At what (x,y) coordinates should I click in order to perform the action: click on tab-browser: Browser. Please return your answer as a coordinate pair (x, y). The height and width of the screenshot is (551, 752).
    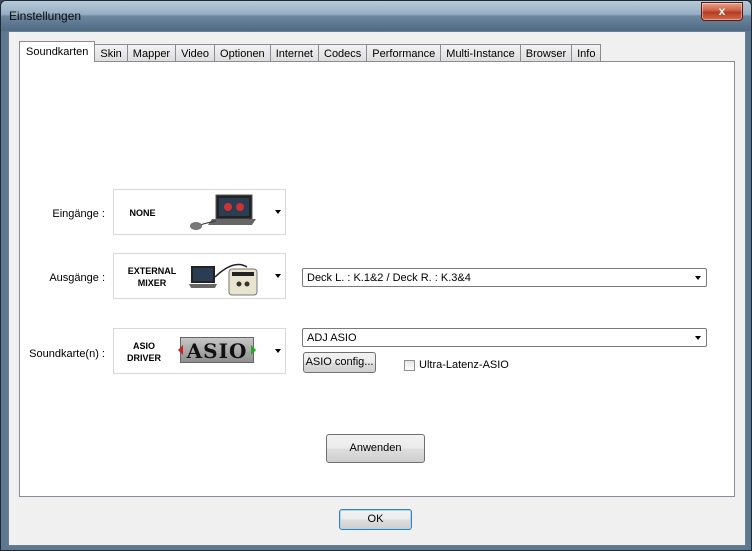
    Looking at the image, I should click on (546, 53).